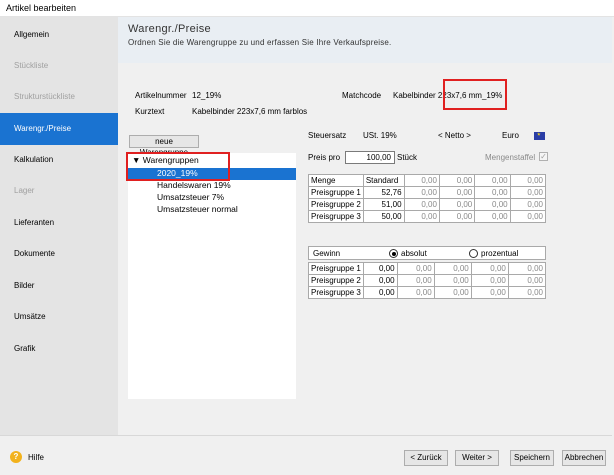 The width and height of the screenshot is (614, 475). What do you see at coordinates (499, 253) in the screenshot?
I see `percent-label: prozentual` at bounding box center [499, 253].